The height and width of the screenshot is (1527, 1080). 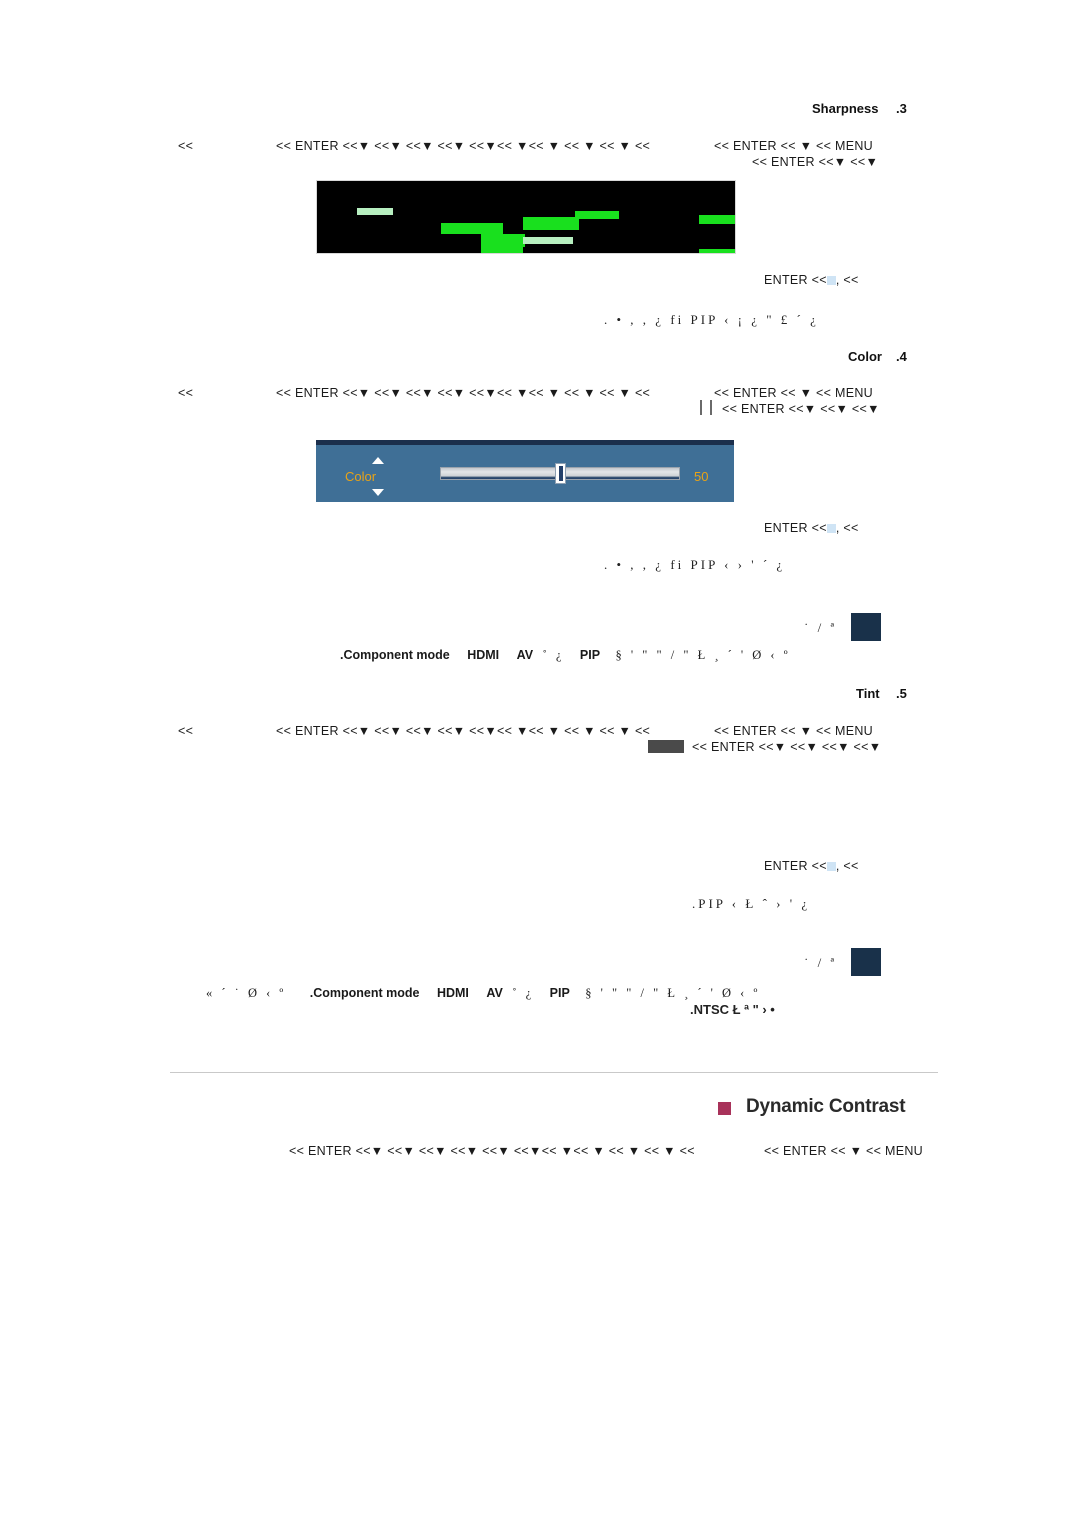 What do you see at coordinates (844, 1151) in the screenshot?
I see `nav-right-dynamic-contrast: << ENTER << ▼ << MENU` at bounding box center [844, 1151].